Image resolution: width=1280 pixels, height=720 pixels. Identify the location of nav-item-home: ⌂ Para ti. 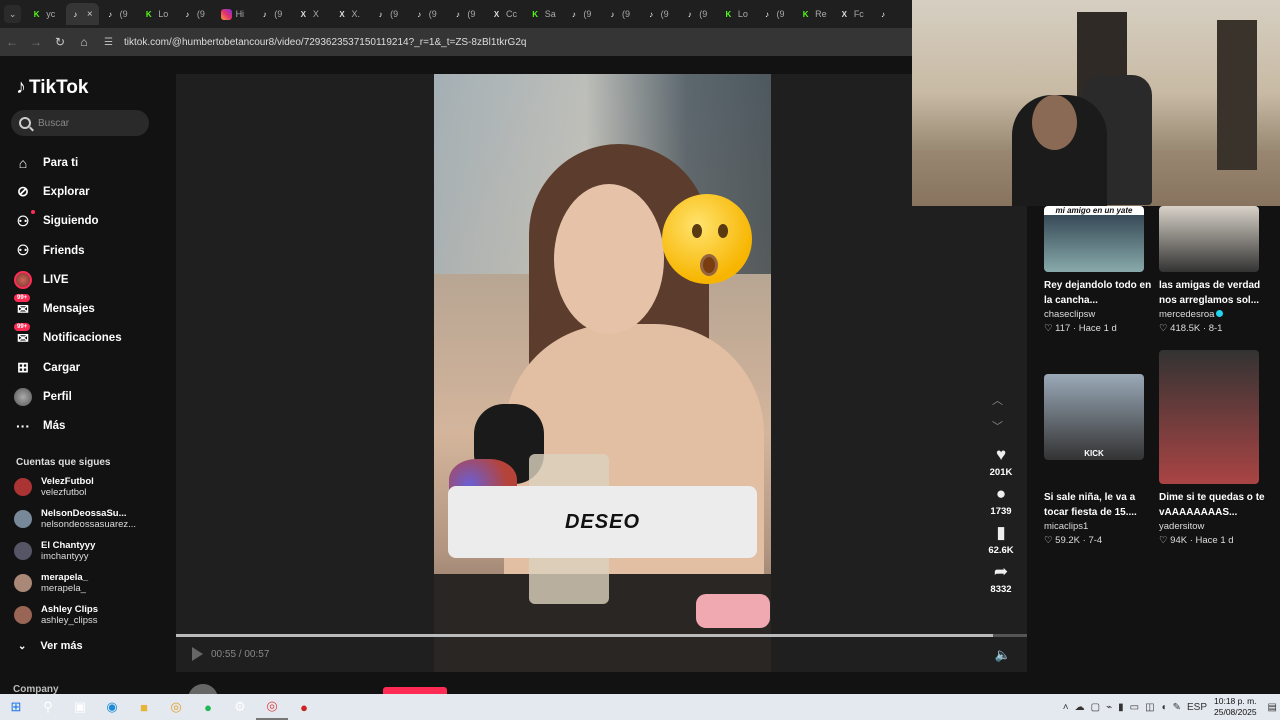
(68, 162).